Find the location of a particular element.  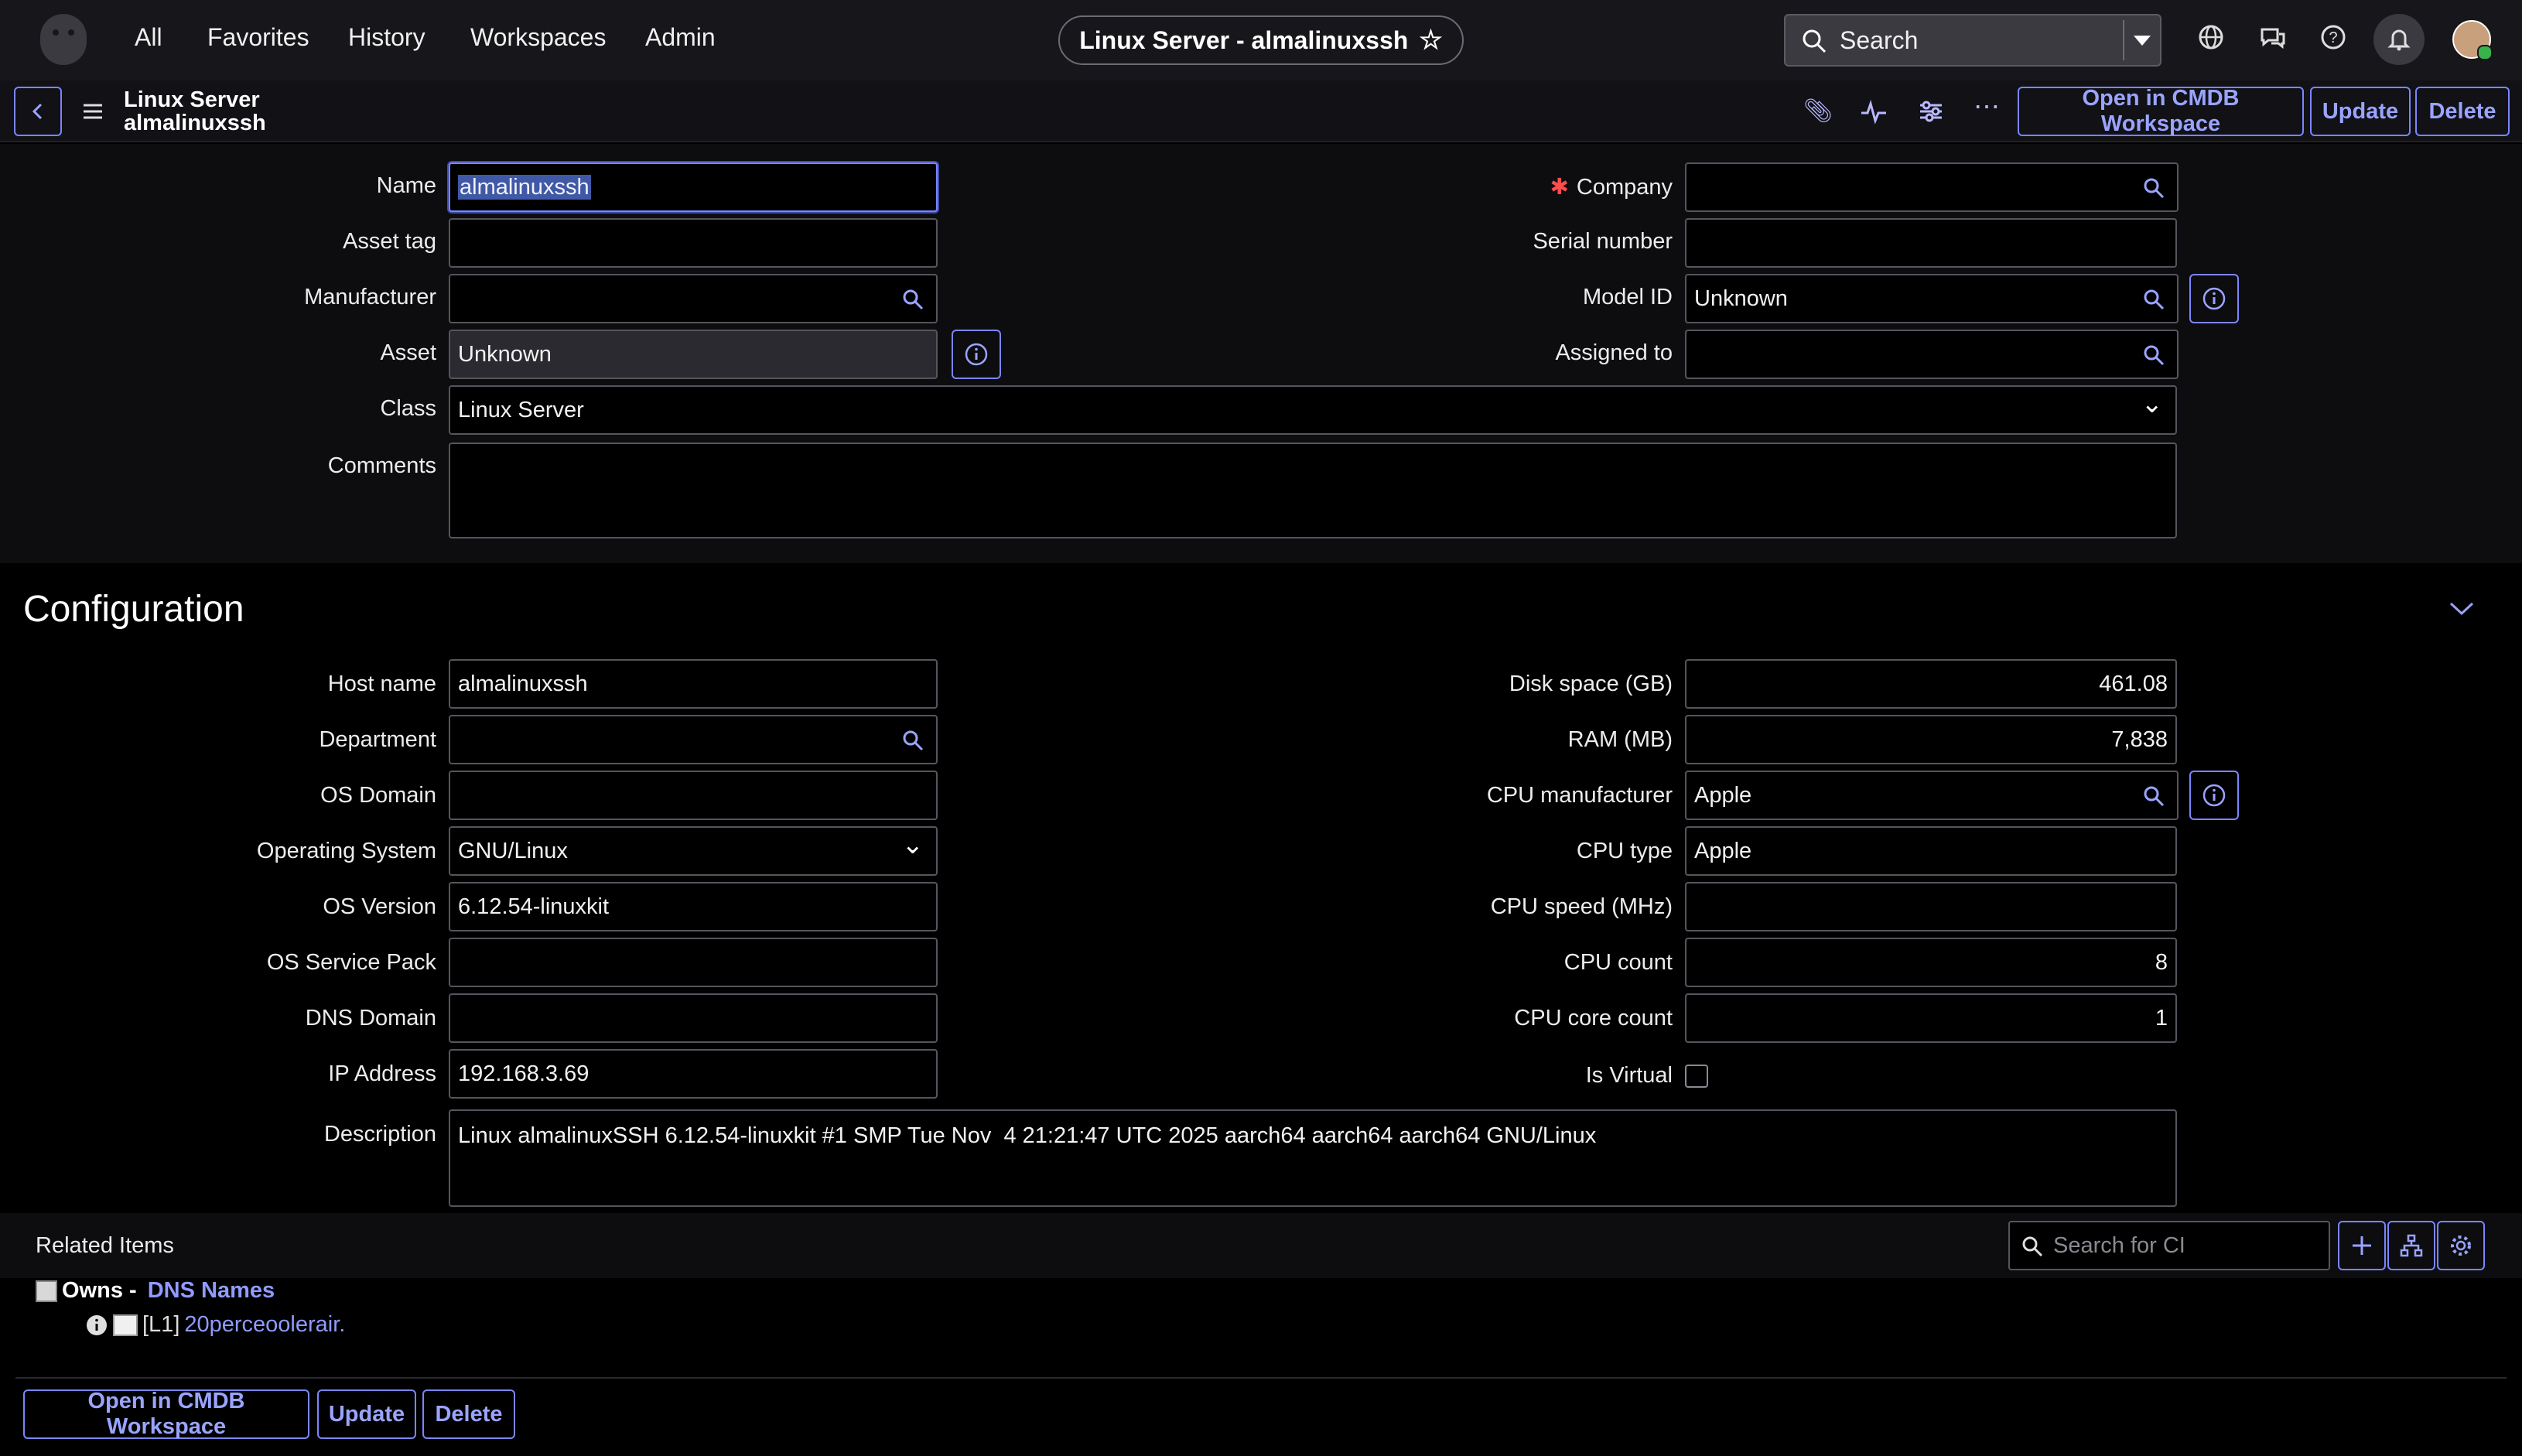

cpu-manufacturer-label: CPU manufacturer is located at coordinates (1579, 795).